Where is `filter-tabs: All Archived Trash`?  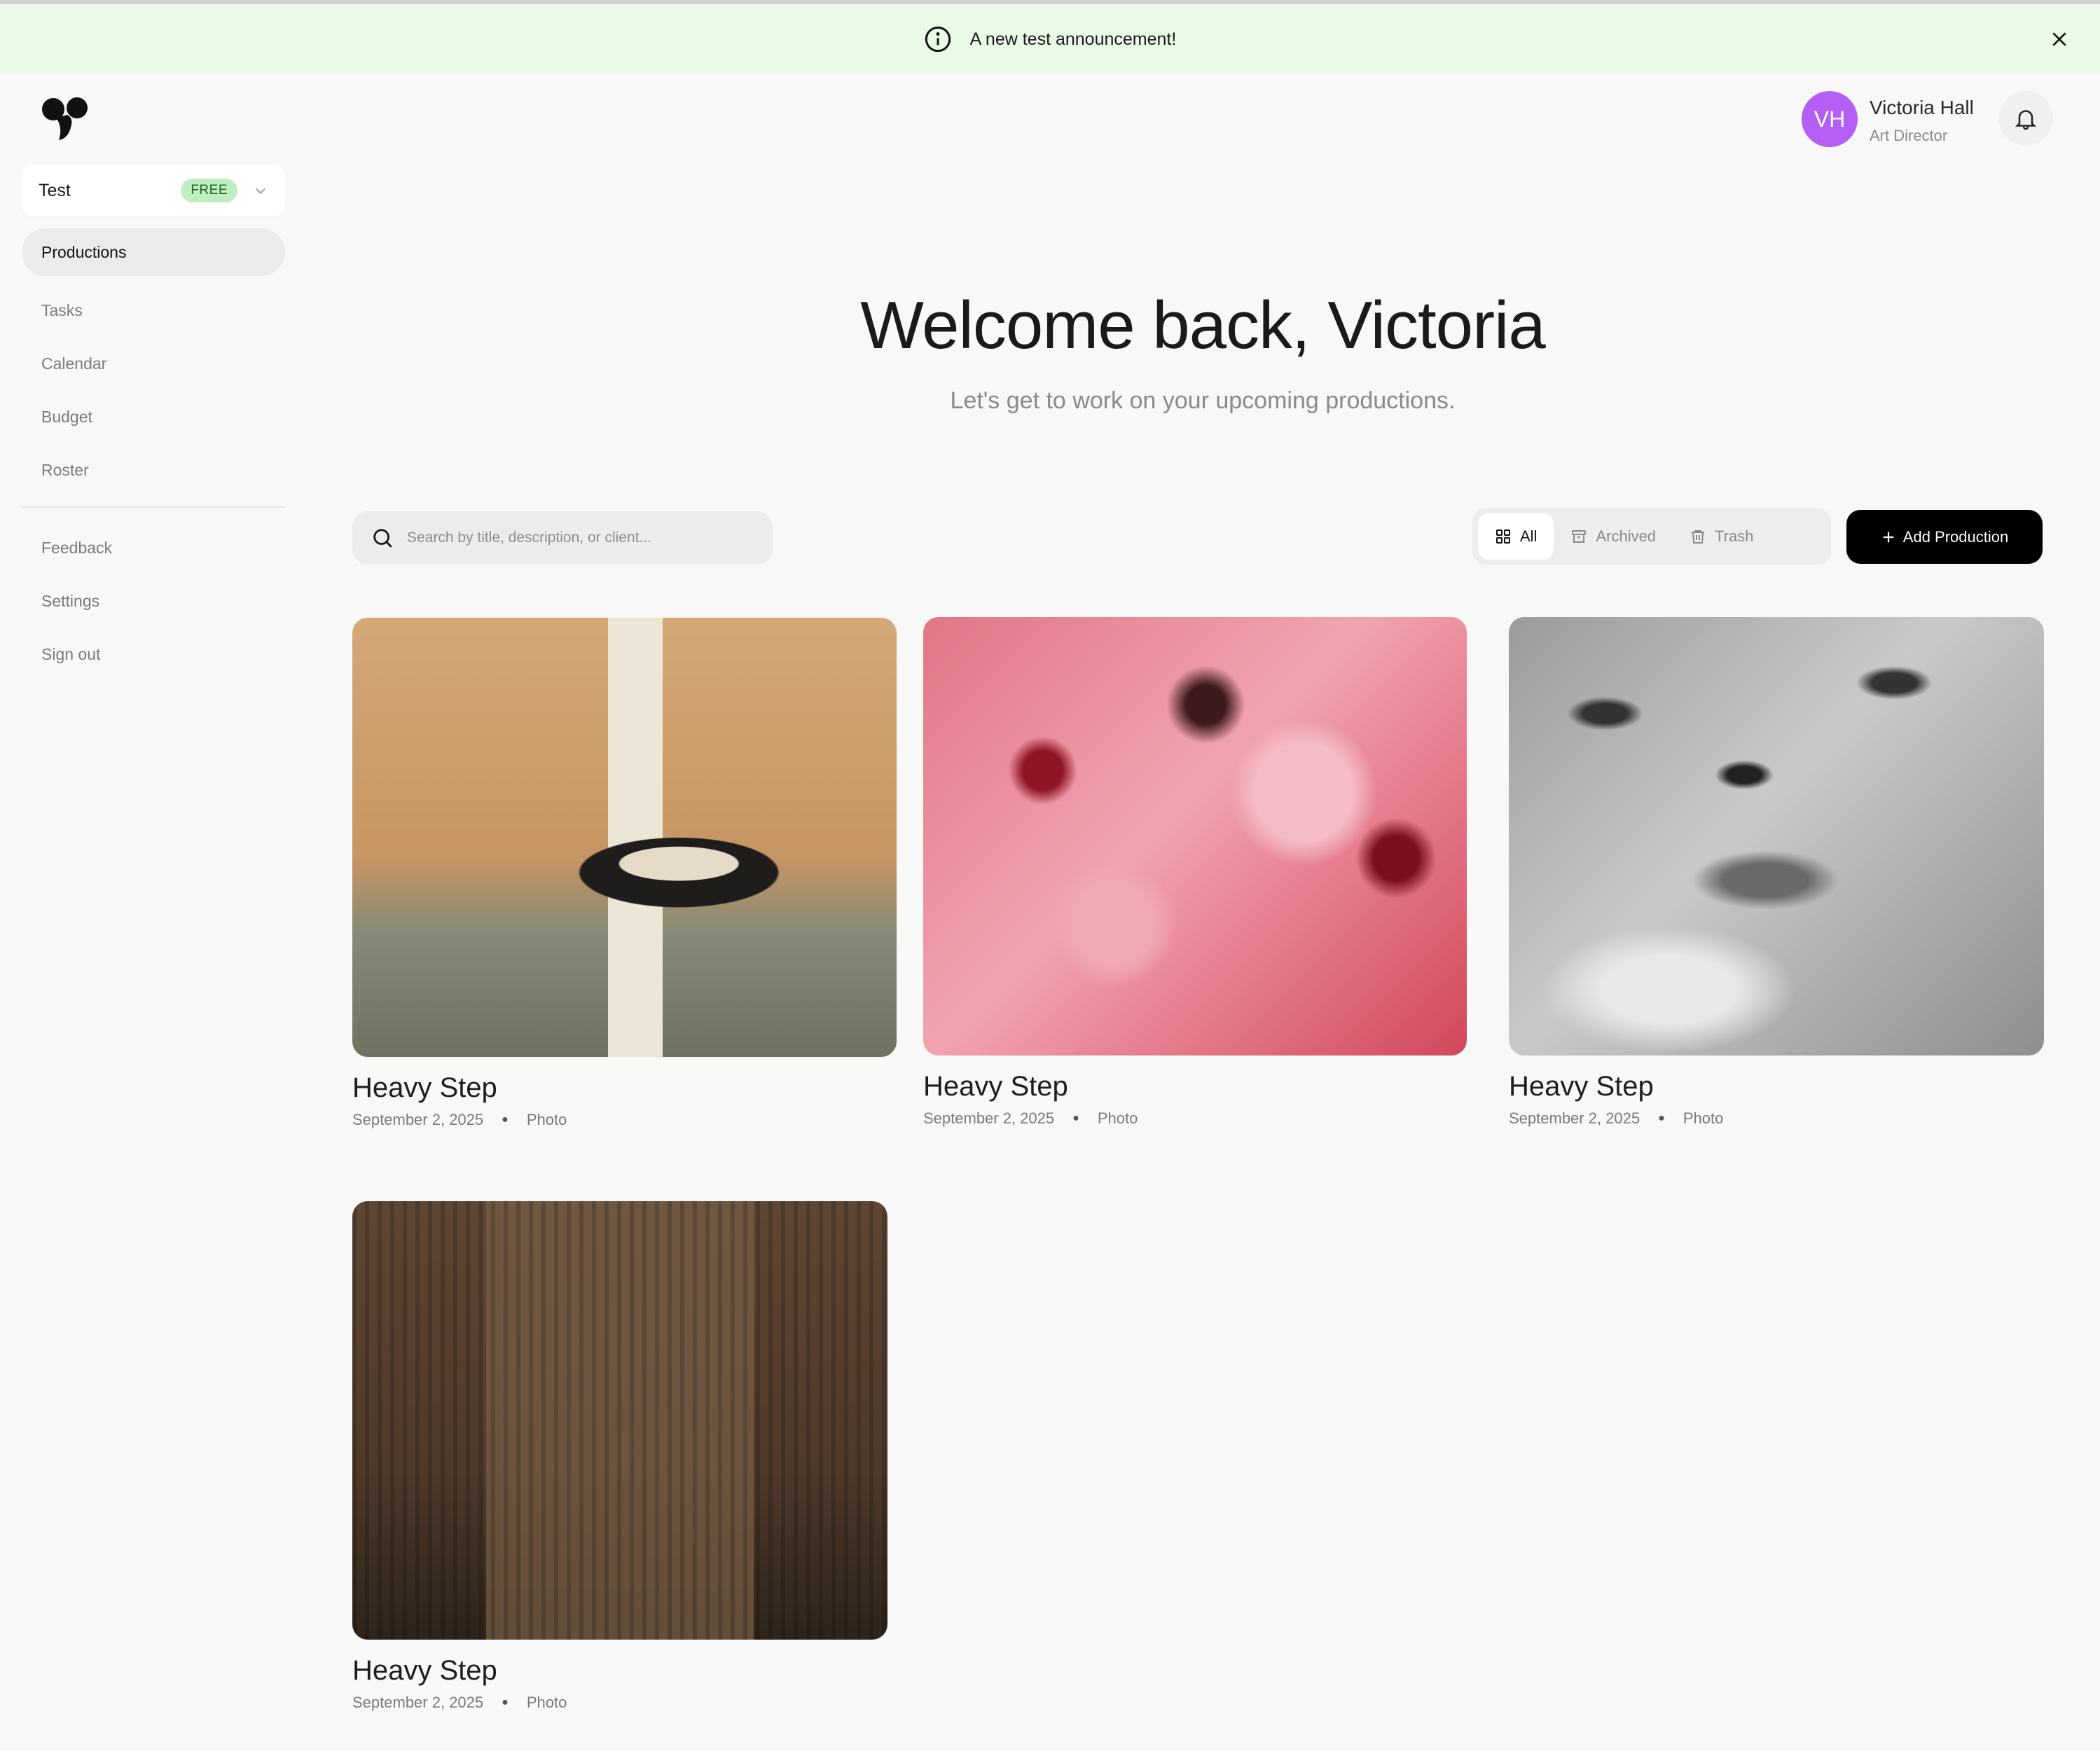
filter-tabs: All Archived Trash is located at coordinates (1651, 536).